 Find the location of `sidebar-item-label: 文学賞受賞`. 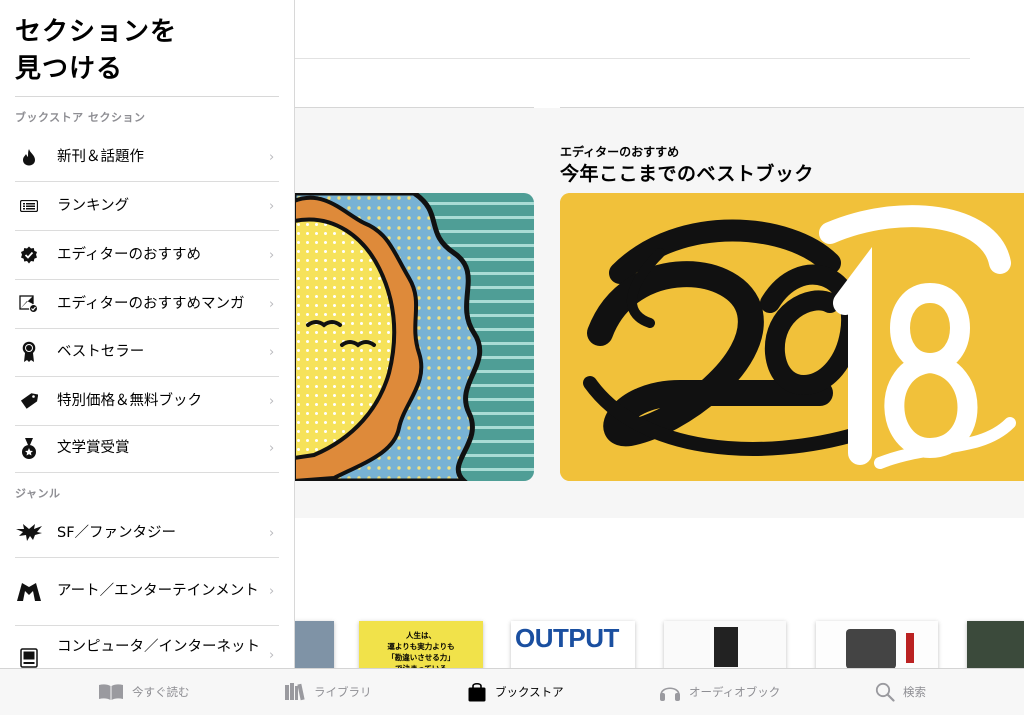

sidebar-item-label: 文学賞受賞 is located at coordinates (93, 448).